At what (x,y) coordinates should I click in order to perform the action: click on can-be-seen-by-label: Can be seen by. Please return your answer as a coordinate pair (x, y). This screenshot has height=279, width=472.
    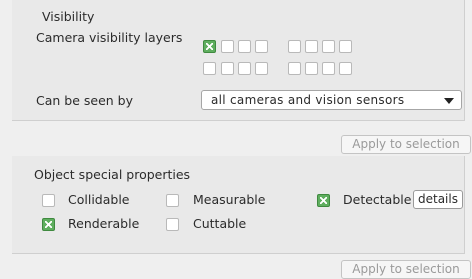
    Looking at the image, I should click on (85, 100).